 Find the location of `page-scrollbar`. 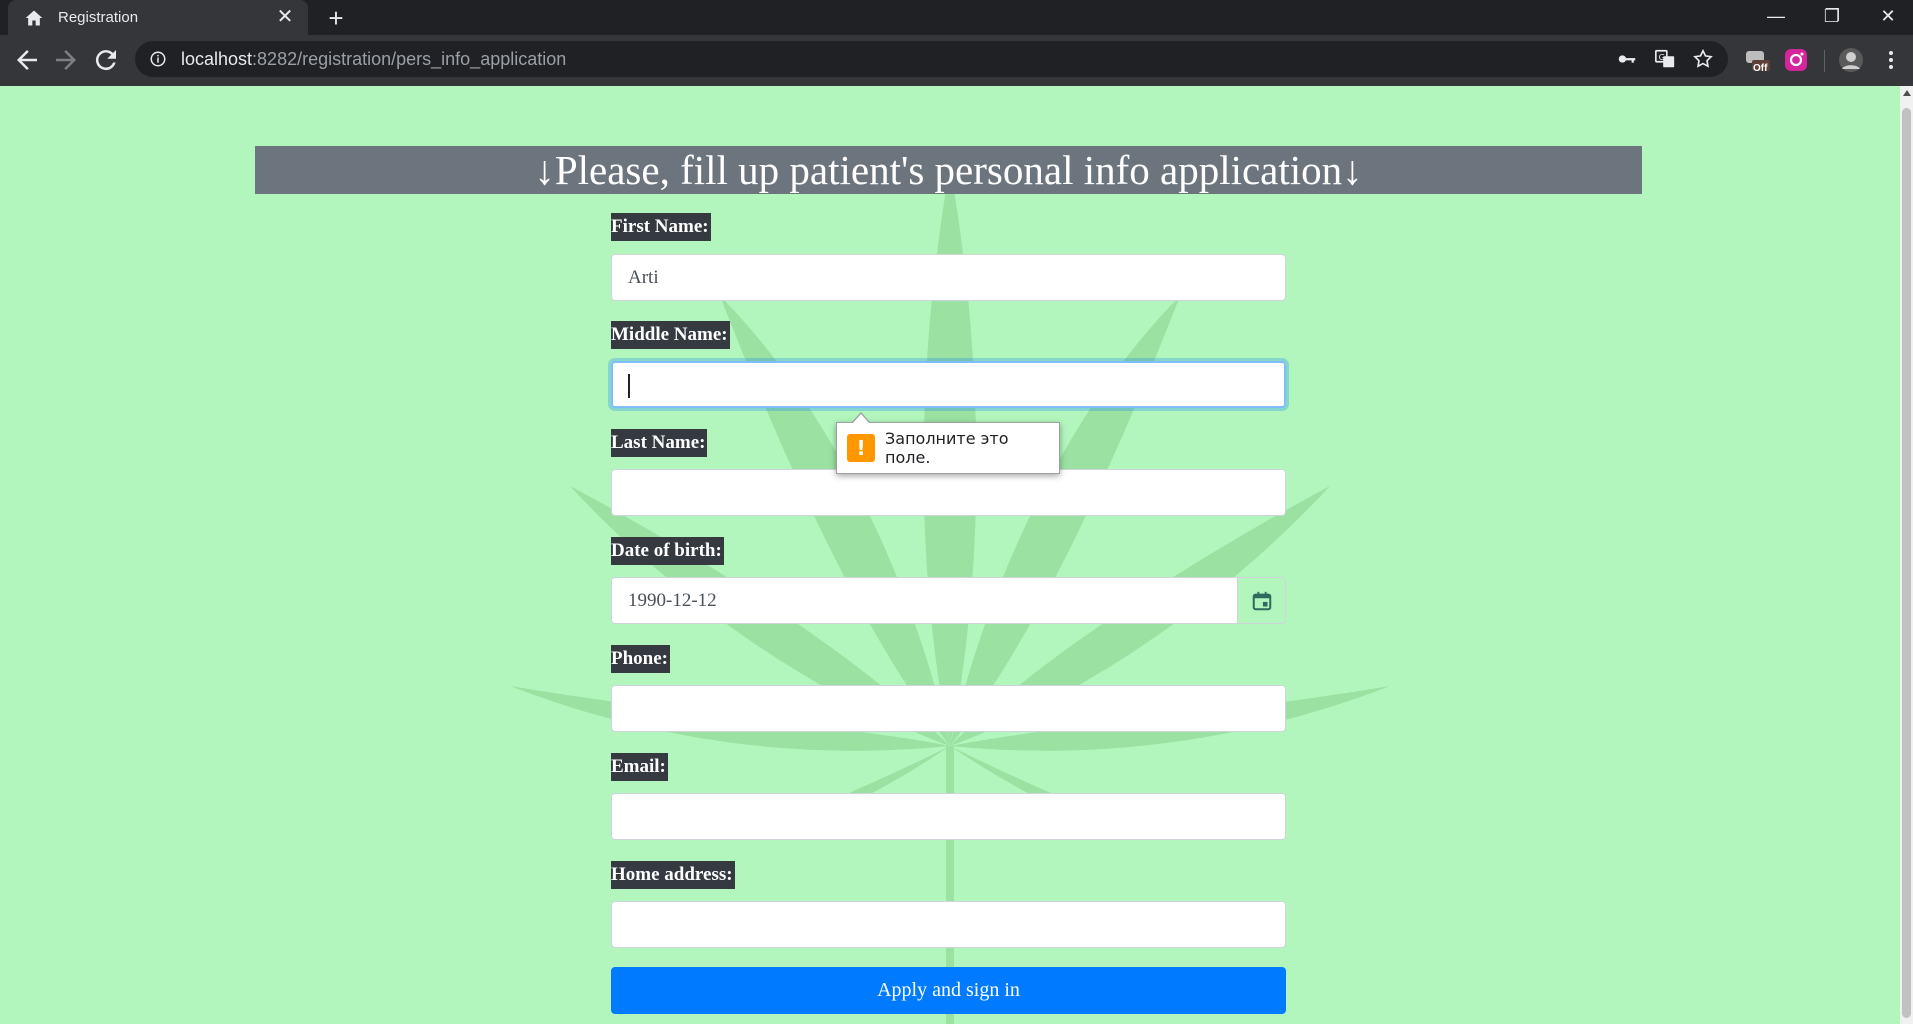

page-scrollbar is located at coordinates (1906, 555).